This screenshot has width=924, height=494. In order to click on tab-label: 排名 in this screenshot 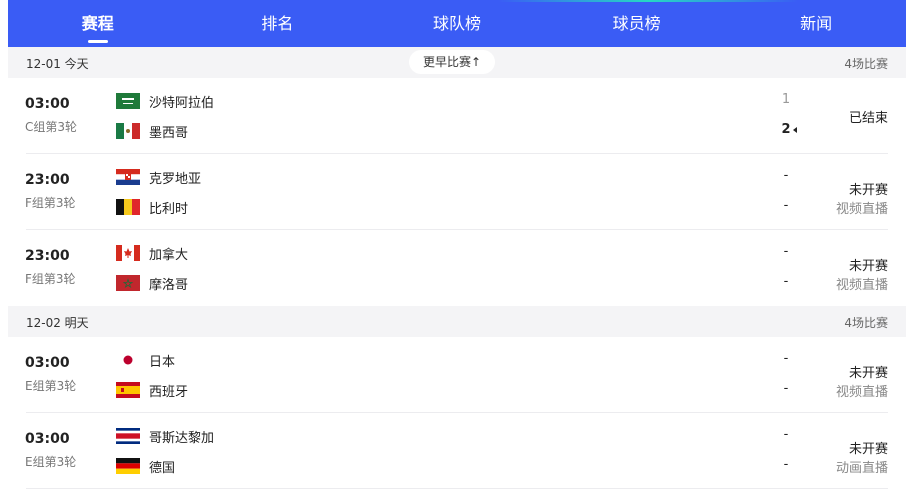, I will do `click(277, 23)`.